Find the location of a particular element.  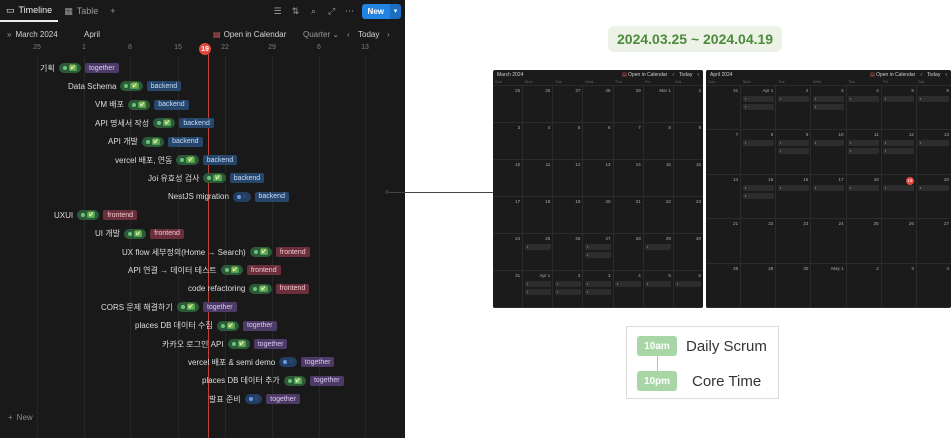

task-row: UI 개발 ✅ frontend is located at coordinates (139, 234).